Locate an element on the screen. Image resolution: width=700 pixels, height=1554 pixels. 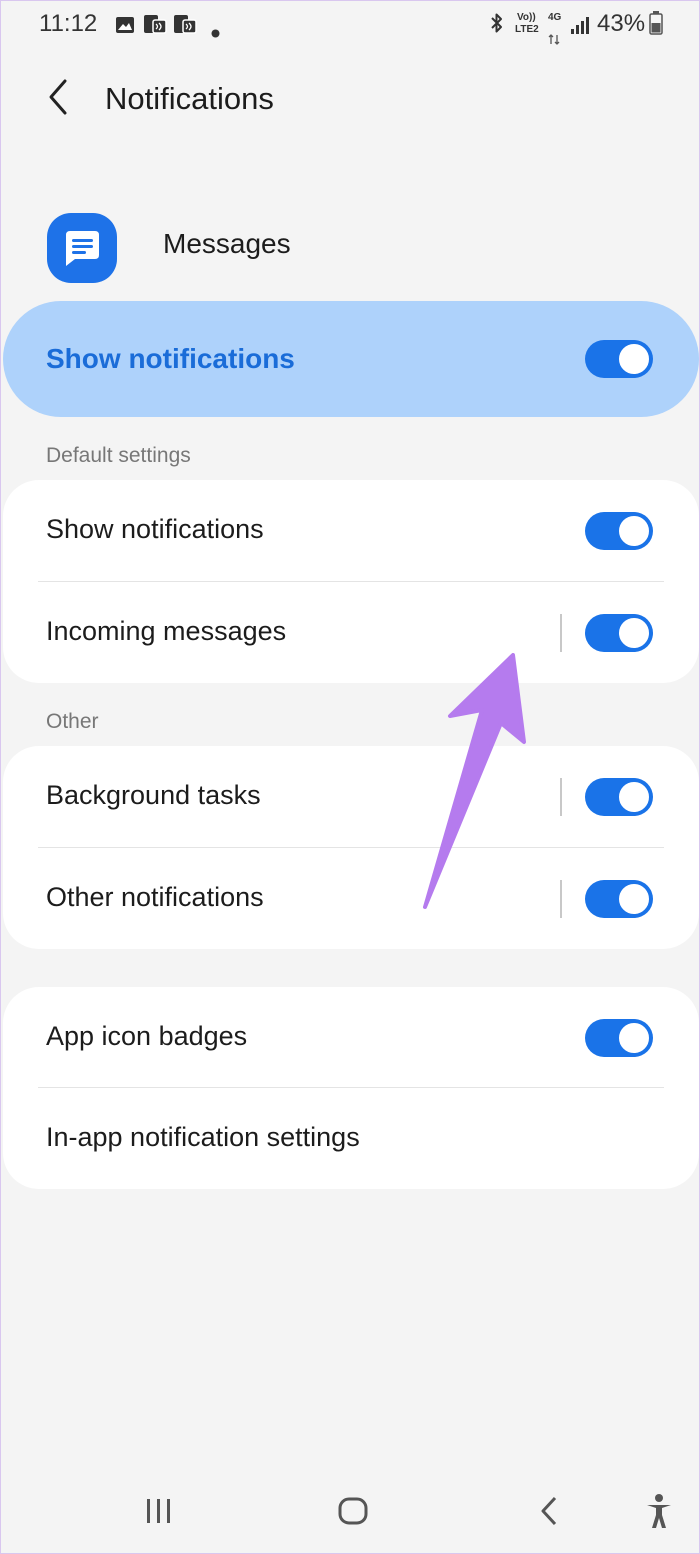
signal-icon is located at coordinates (580, 28).